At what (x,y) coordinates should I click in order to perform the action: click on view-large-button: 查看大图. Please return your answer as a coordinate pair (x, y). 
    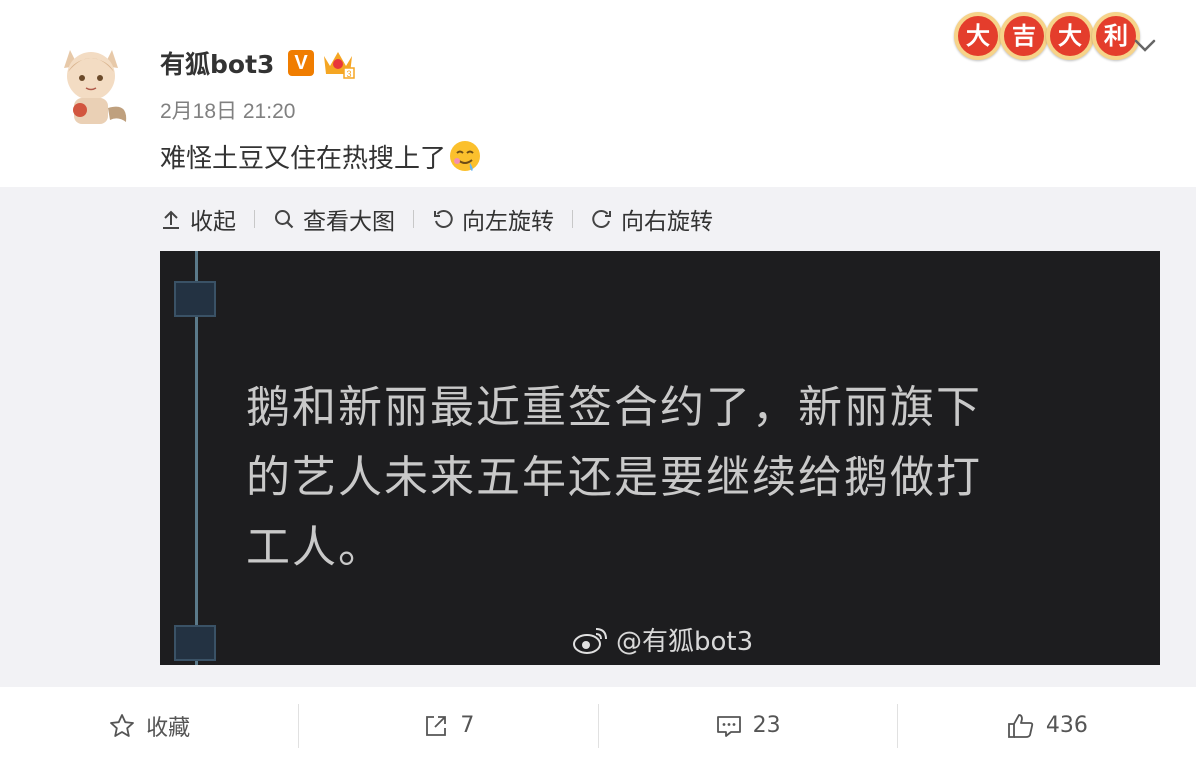
    Looking at the image, I should click on (334, 219).